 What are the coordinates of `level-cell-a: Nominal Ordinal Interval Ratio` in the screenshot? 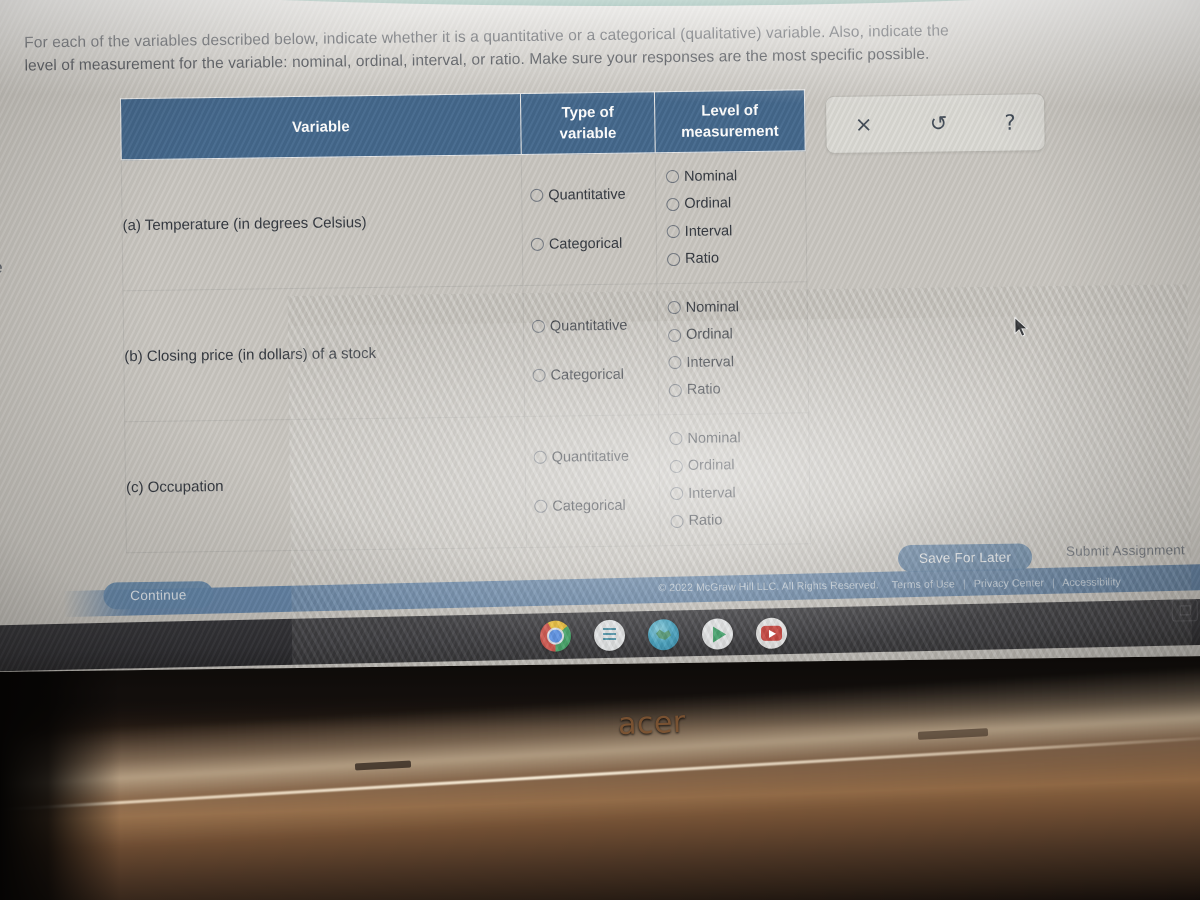 It's located at (731, 217).